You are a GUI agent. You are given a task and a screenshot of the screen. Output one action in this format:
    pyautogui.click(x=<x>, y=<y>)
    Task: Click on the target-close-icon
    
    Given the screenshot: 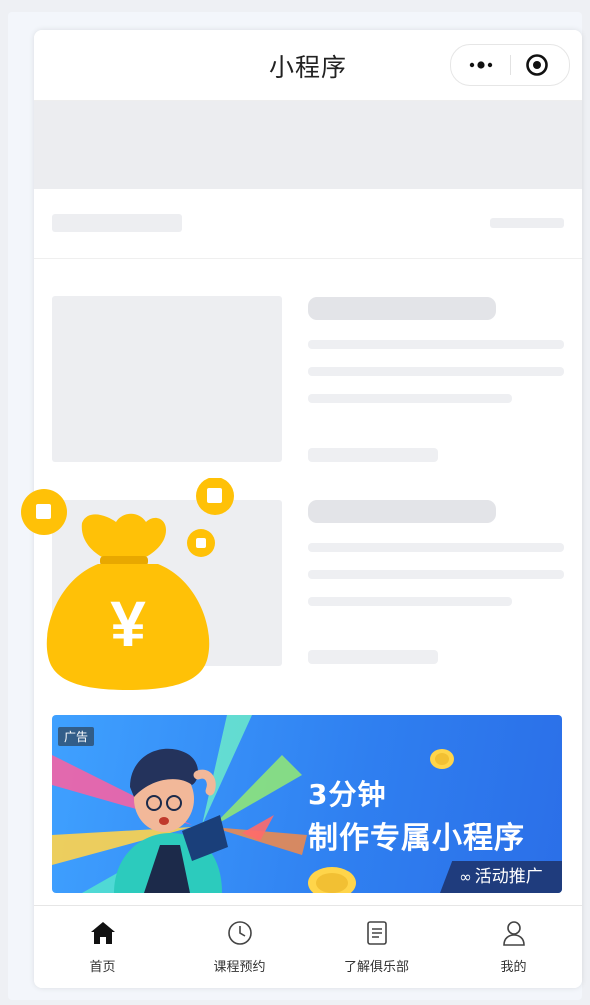 What is the action you would take?
    pyautogui.click(x=537, y=65)
    